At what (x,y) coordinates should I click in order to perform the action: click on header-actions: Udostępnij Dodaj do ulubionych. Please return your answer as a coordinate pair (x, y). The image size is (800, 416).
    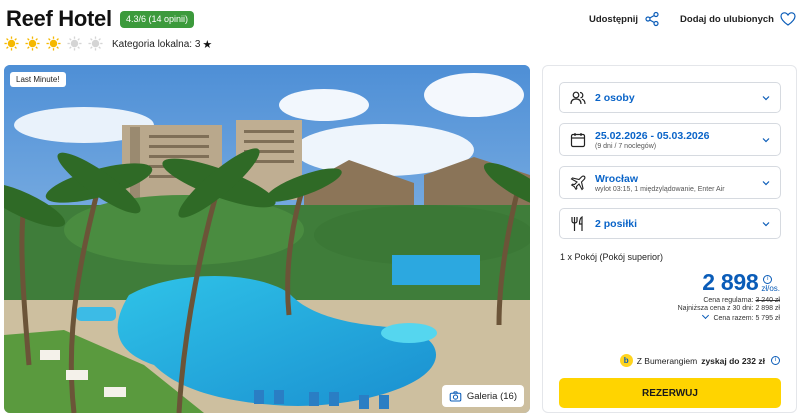
    Looking at the image, I should click on (692, 19).